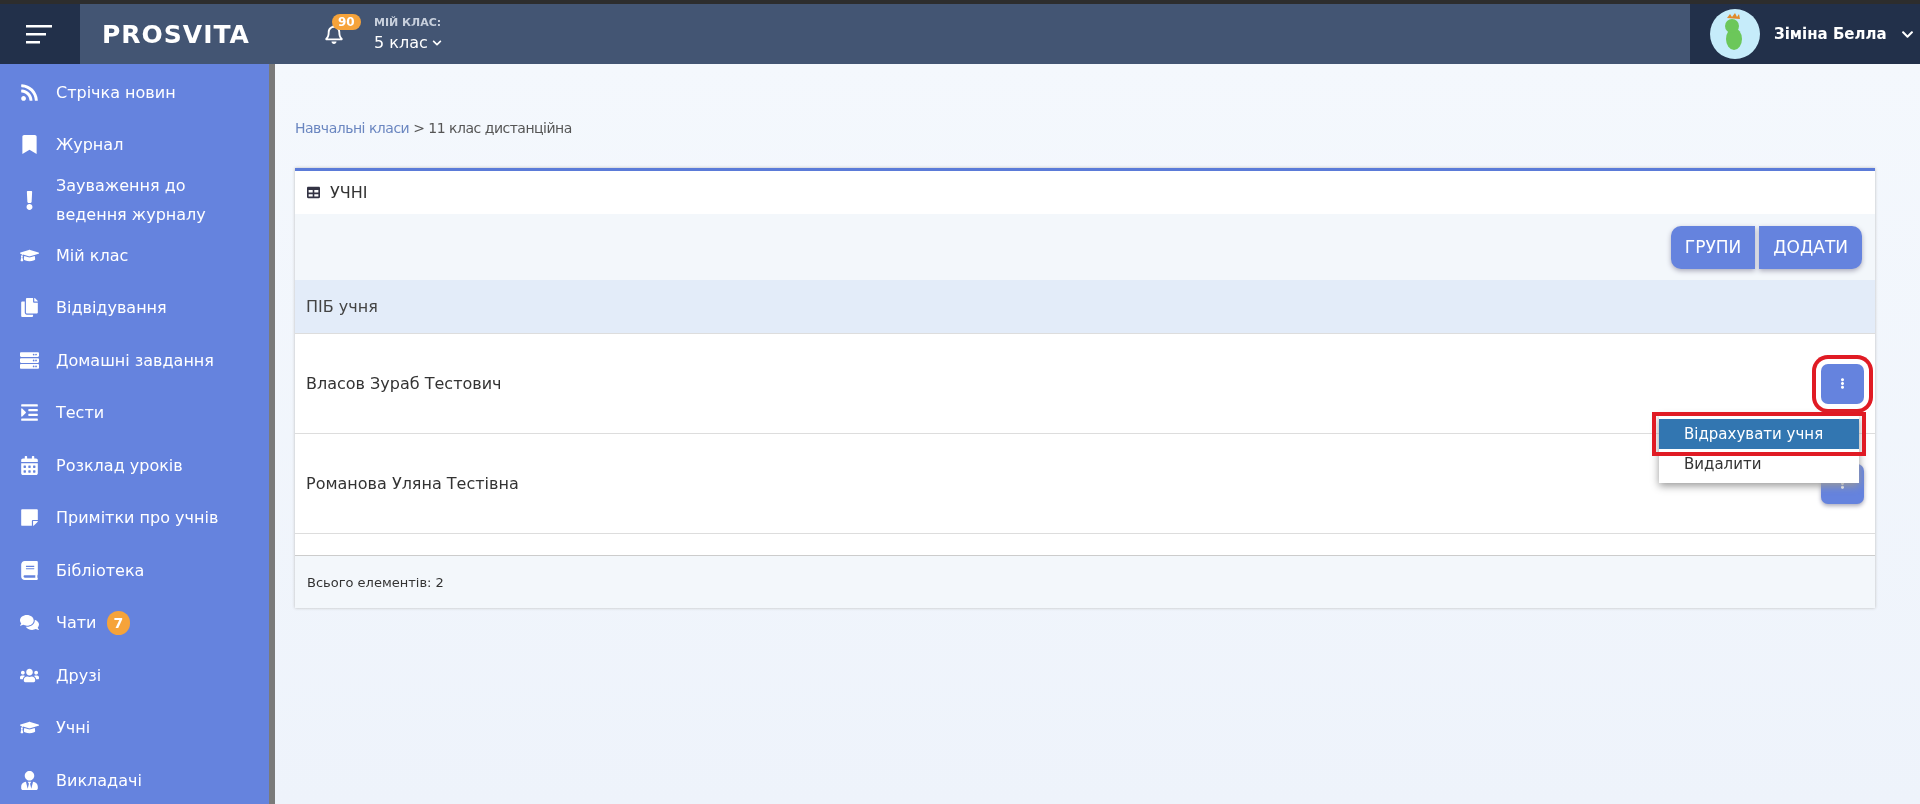 This screenshot has height=804, width=1920. I want to click on total-count: Всього елементів: 2, so click(1085, 582).